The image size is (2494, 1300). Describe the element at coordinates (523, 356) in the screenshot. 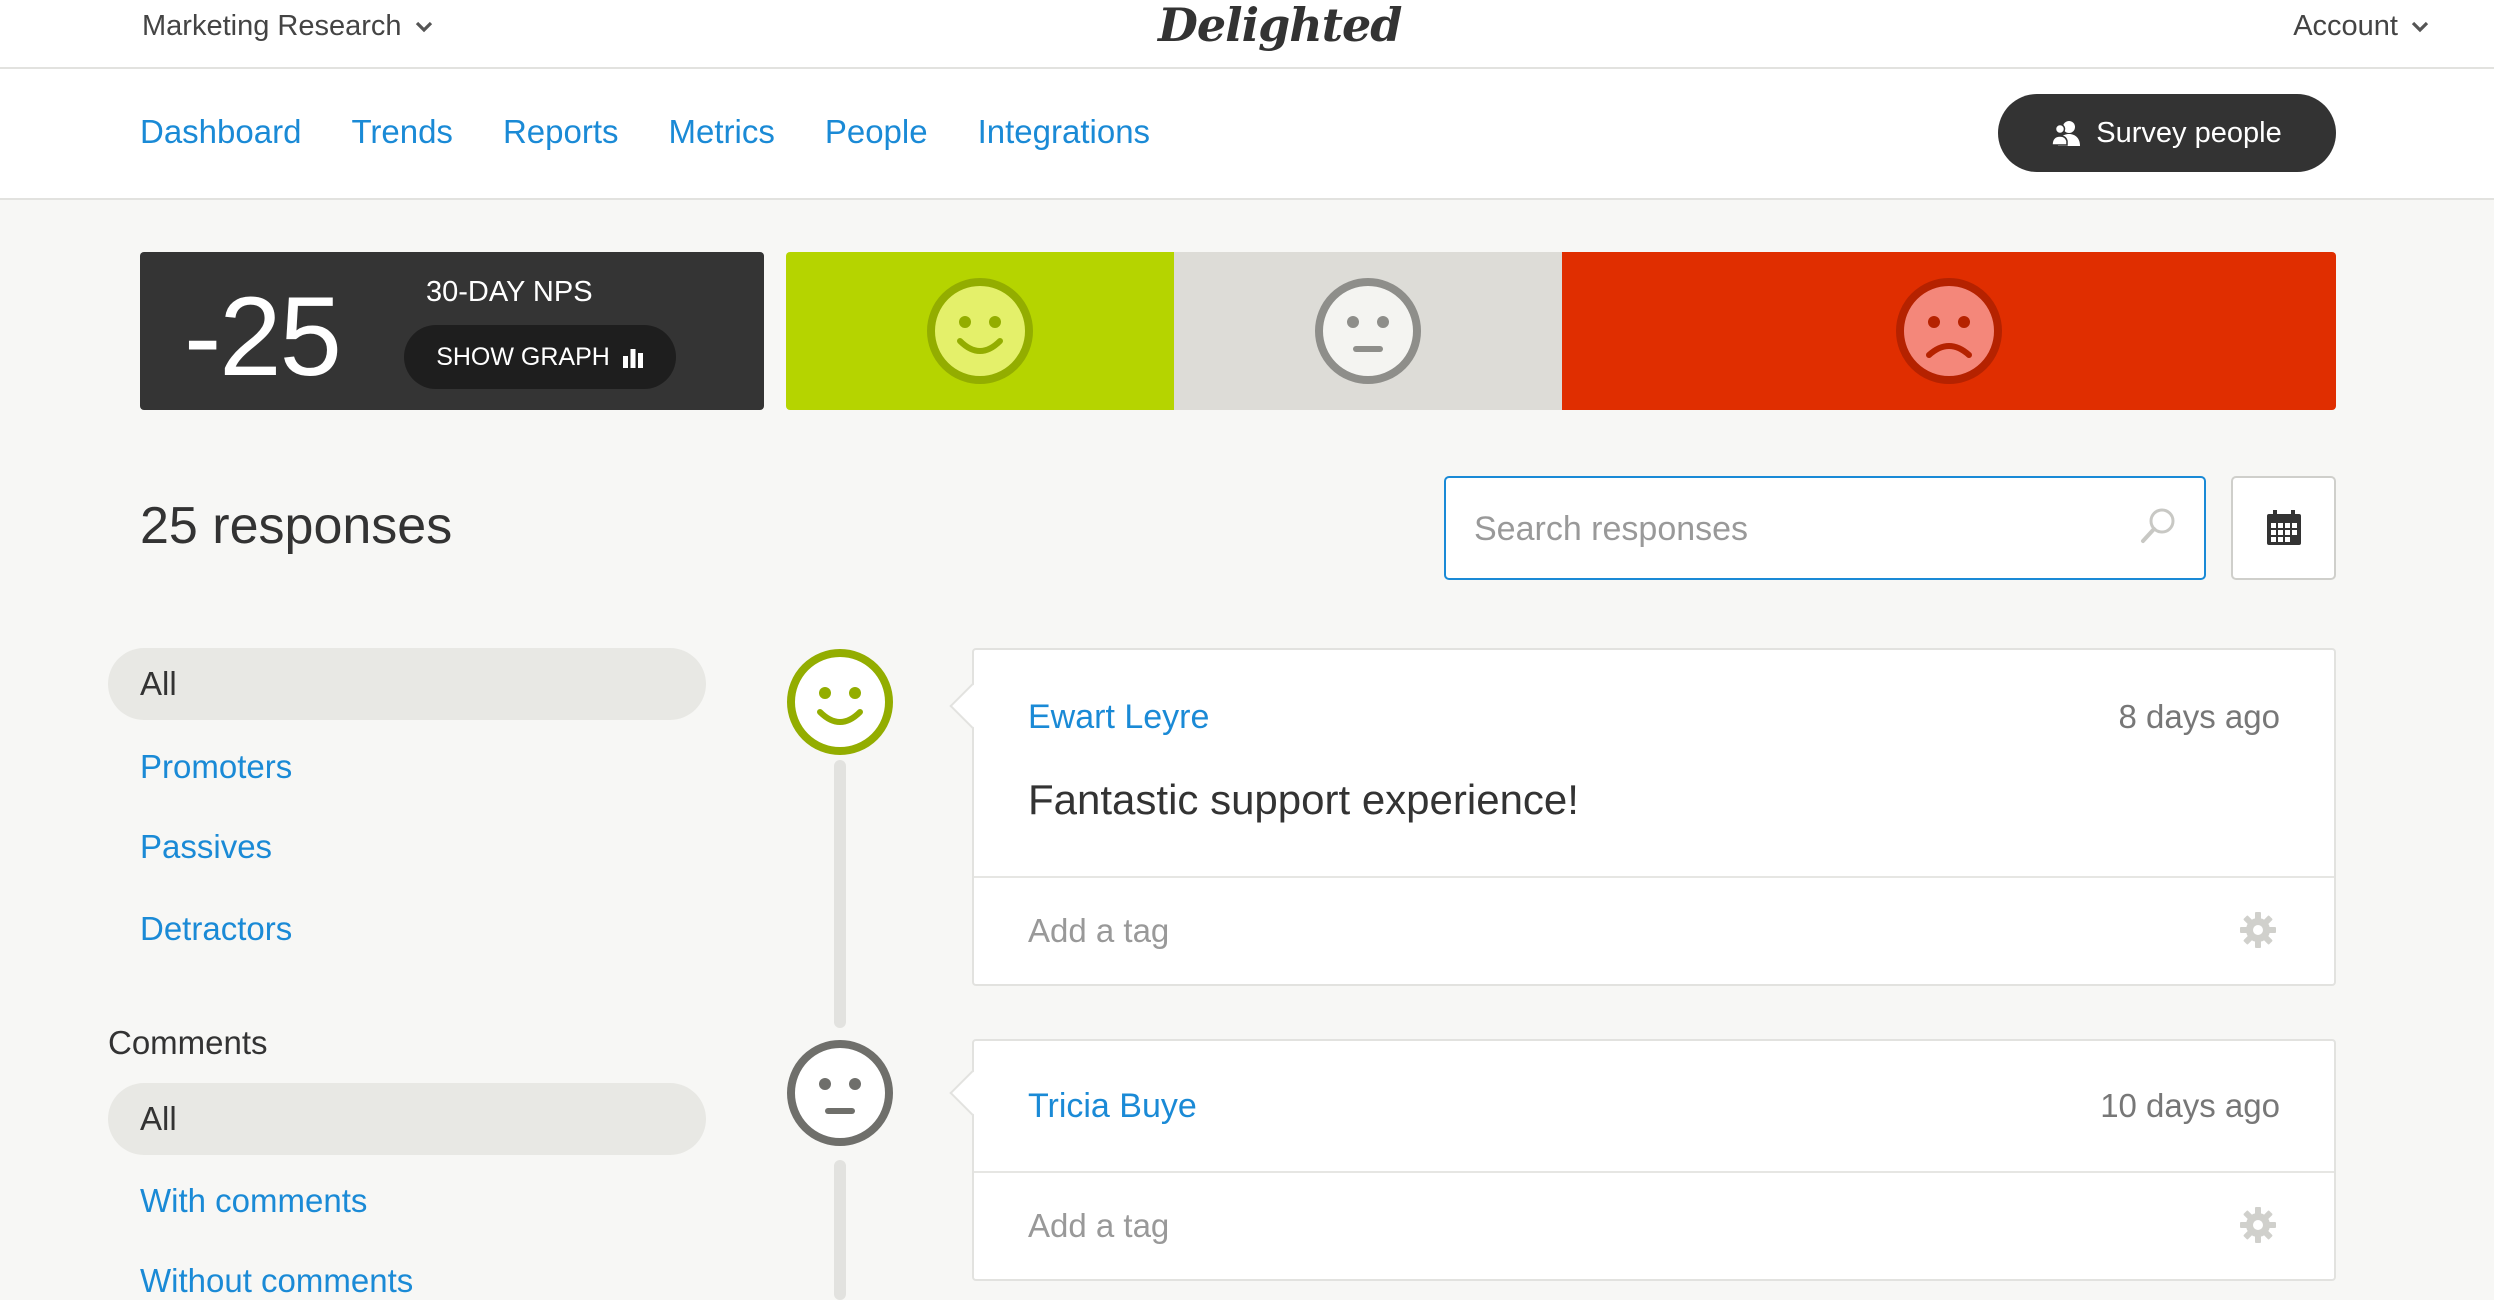

I see `show-graph-label: SHOW GRAPH` at that location.